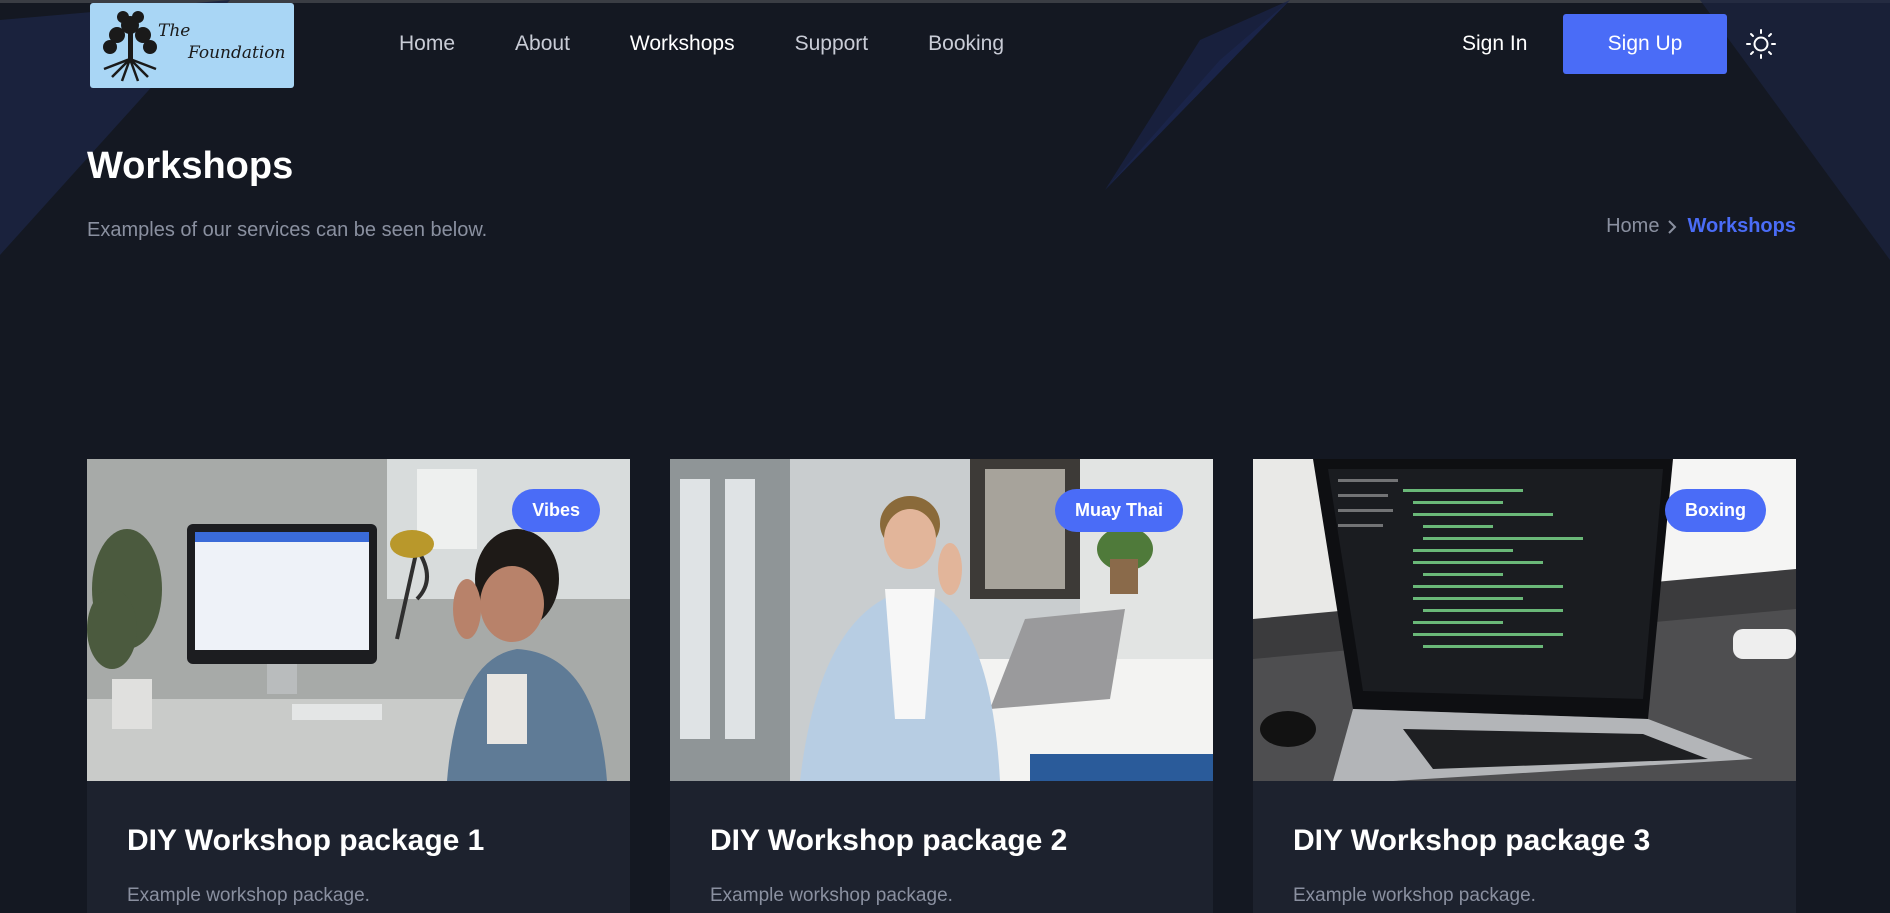  Describe the element at coordinates (358, 620) in the screenshot. I see `card-image-man-at-desk: Vibes` at that location.